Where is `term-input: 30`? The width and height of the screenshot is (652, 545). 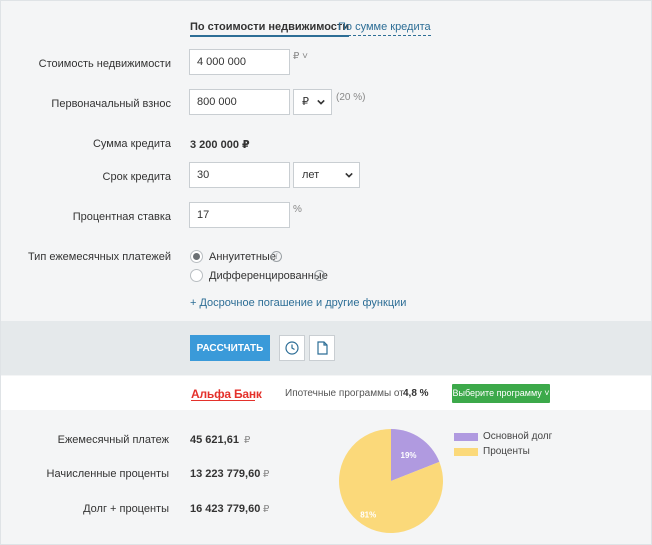 term-input: 30 is located at coordinates (239, 175).